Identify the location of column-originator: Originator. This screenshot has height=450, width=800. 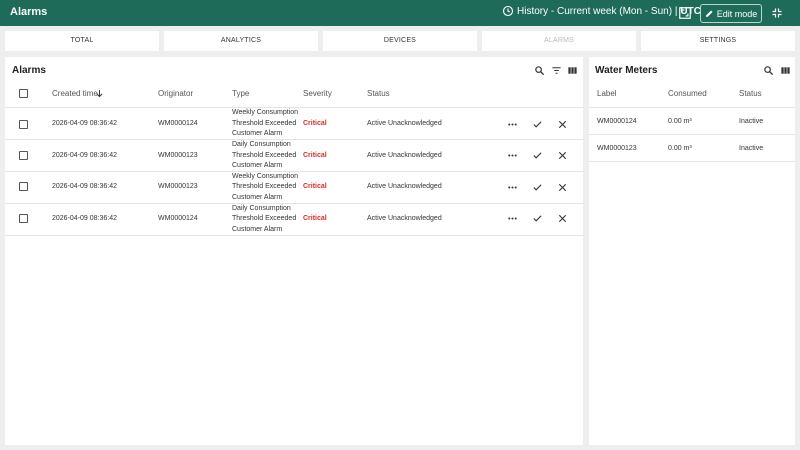
(175, 93).